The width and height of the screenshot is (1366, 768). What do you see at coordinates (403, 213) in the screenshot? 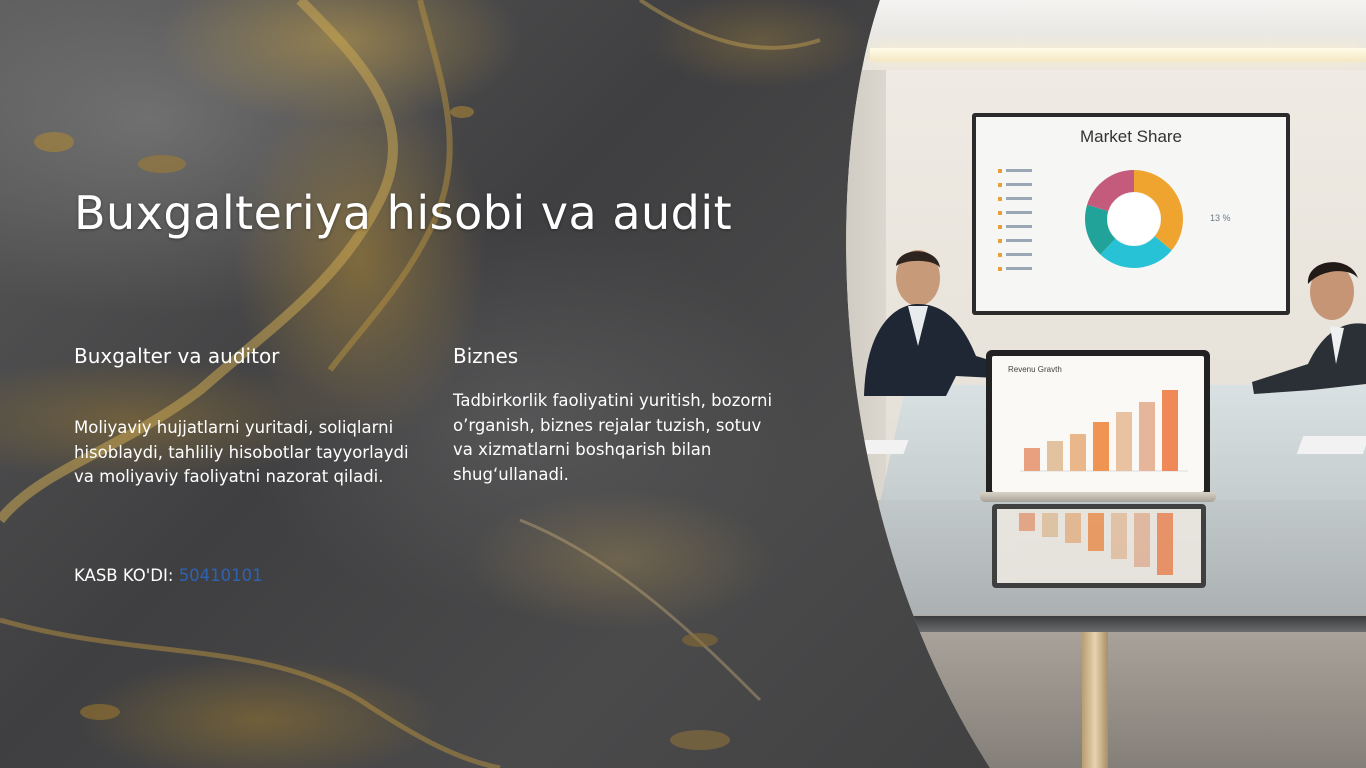
I see `slide-title: Buxgalteriya hisobi va audit` at bounding box center [403, 213].